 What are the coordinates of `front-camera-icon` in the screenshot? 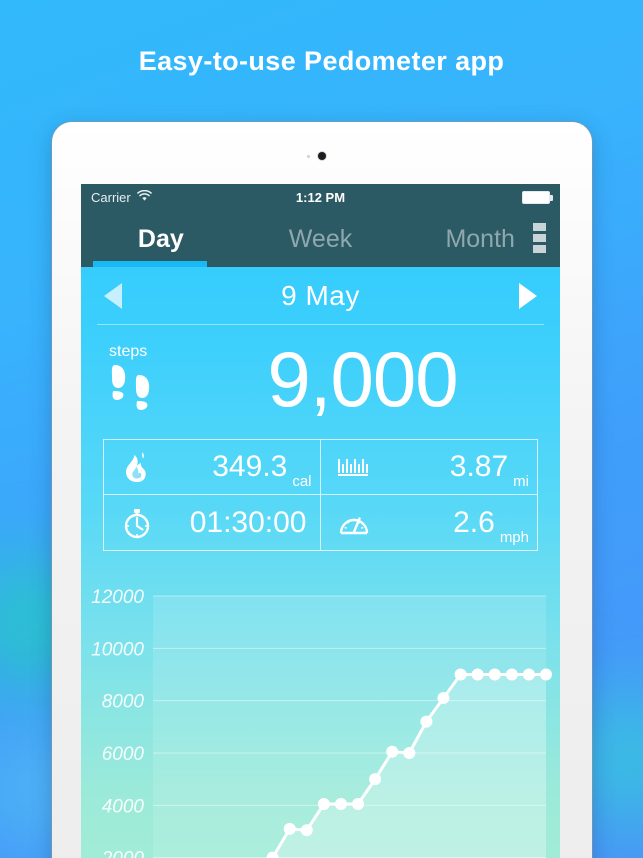 It's located at (322, 156).